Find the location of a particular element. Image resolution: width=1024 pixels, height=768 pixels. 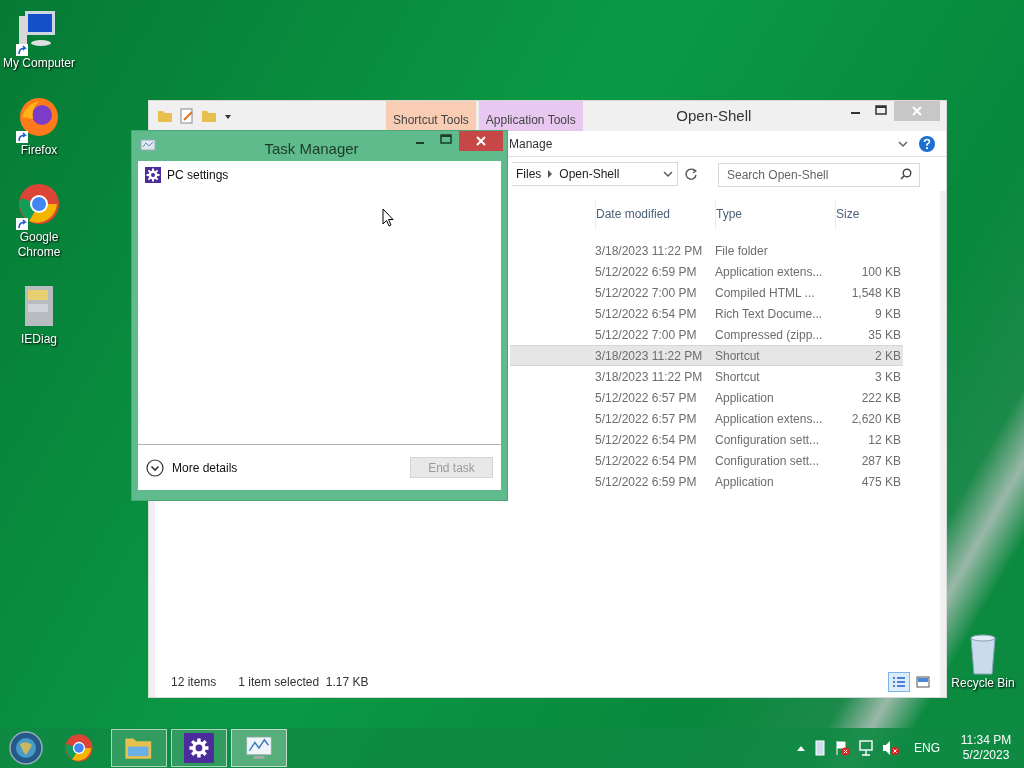

selection-info: 1 item selected 1.17 KB is located at coordinates (303, 682).